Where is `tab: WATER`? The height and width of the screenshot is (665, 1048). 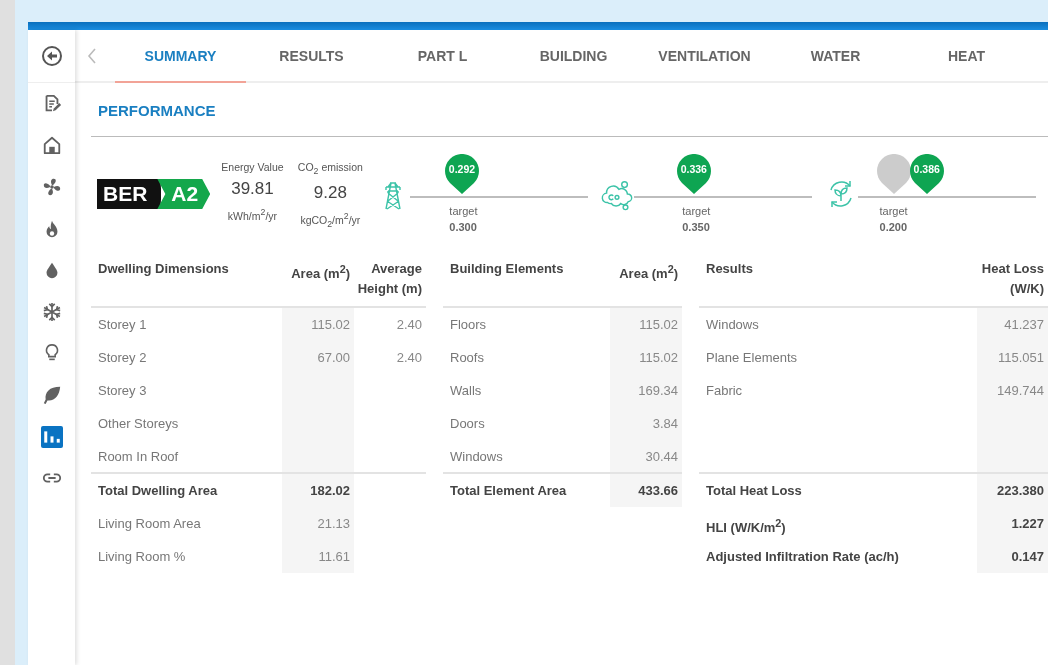 tab: WATER is located at coordinates (835, 56).